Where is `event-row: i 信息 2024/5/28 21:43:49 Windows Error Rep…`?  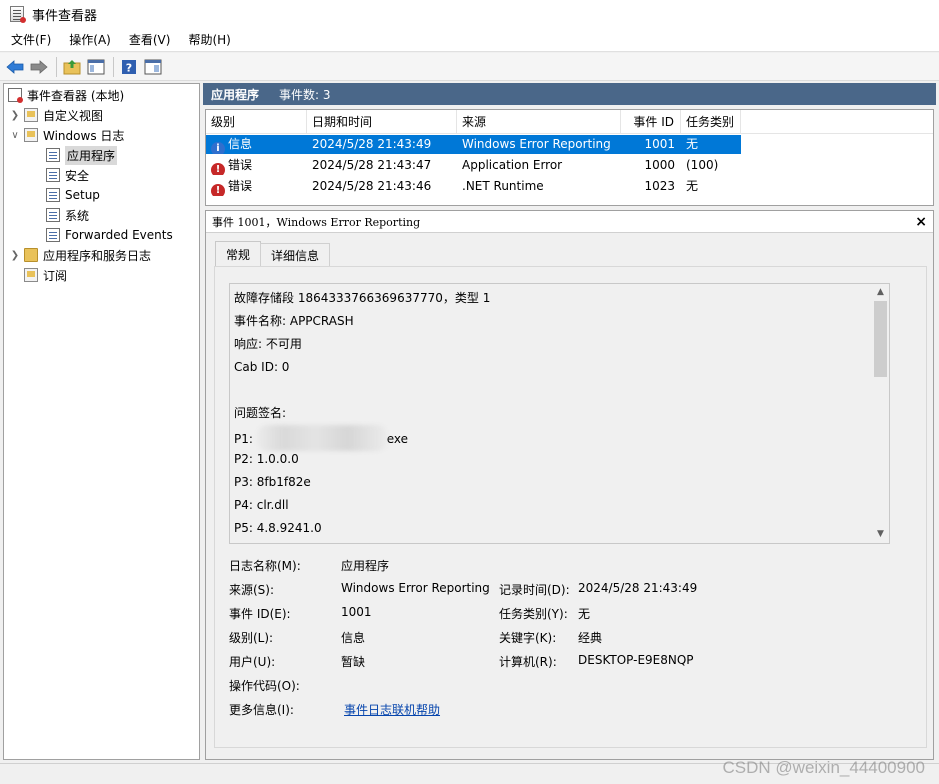
event-row: i 信息 2024/5/28 21:43:49 Windows Error Rep… is located at coordinates (569, 144).